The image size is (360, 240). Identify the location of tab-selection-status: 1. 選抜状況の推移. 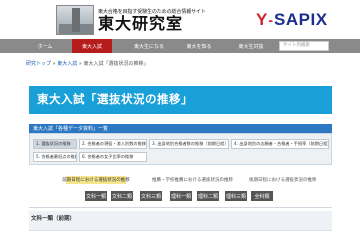
(55, 144).